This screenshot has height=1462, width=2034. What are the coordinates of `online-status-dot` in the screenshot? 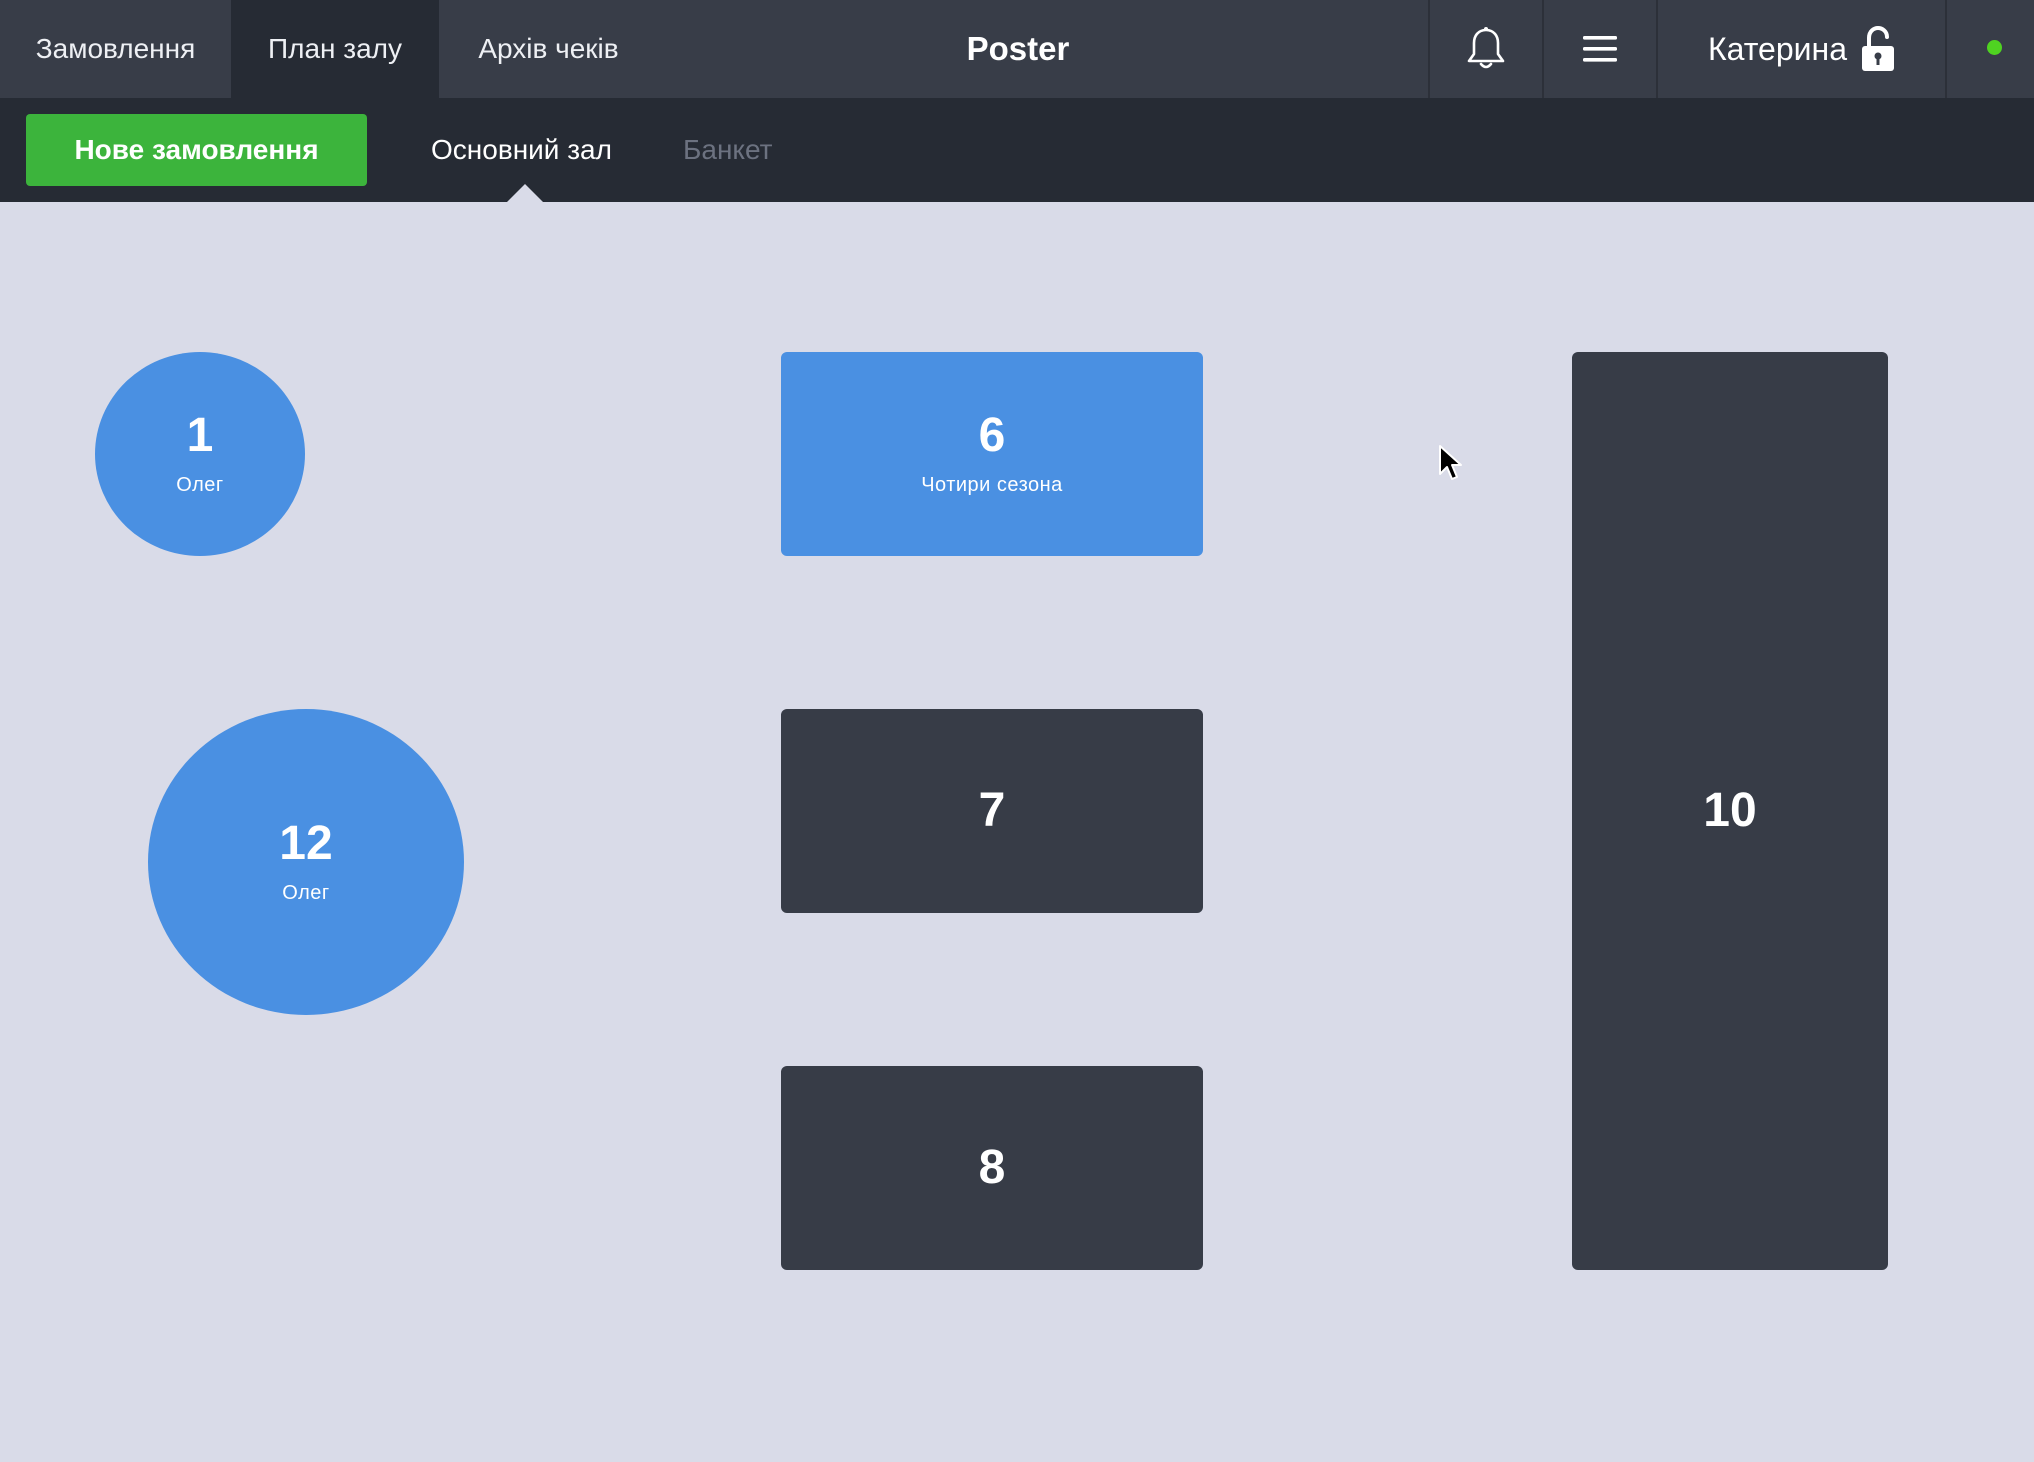 It's located at (1994, 47).